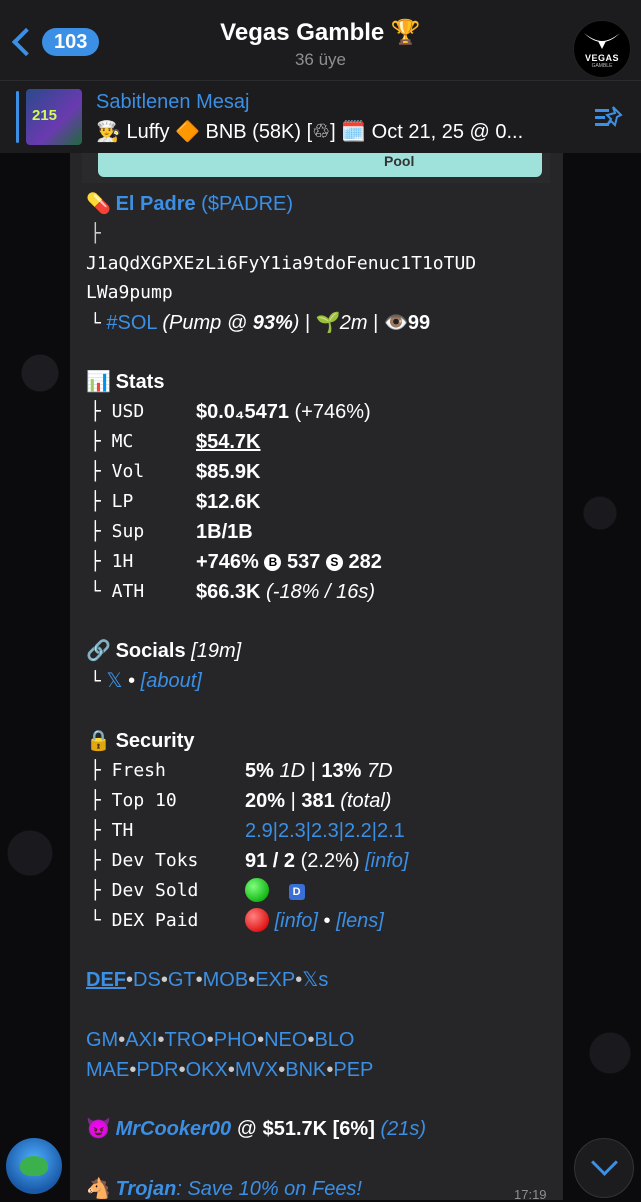 This screenshot has height=1202, width=641. I want to click on stat-1h: +746% B 537 S 282, so click(289, 562).